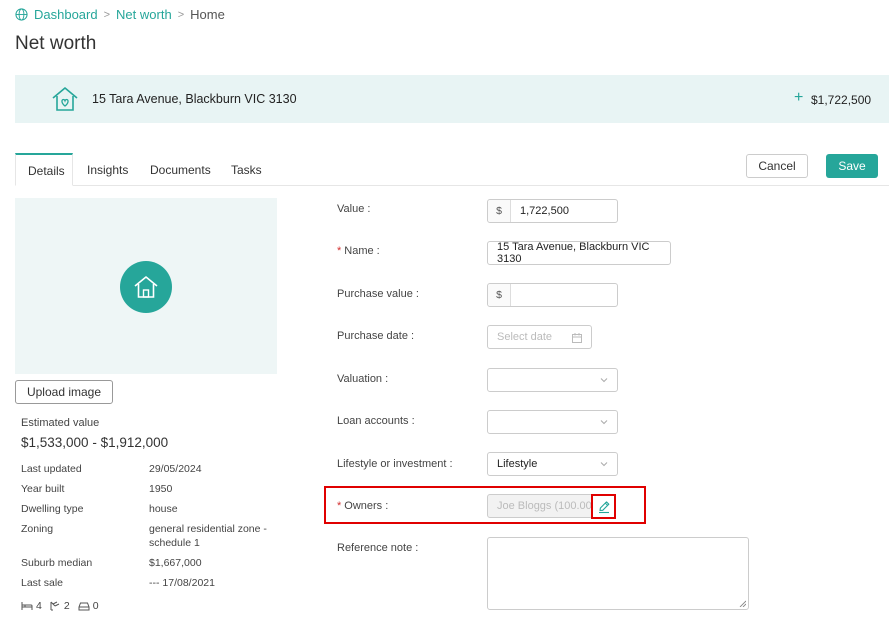  What do you see at coordinates (552, 295) in the screenshot?
I see `purchase-value-input: $` at bounding box center [552, 295].